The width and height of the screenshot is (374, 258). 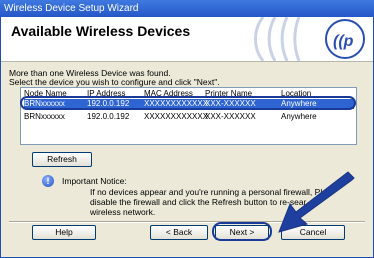 I want to click on footer-separator, so click(x=187, y=222).